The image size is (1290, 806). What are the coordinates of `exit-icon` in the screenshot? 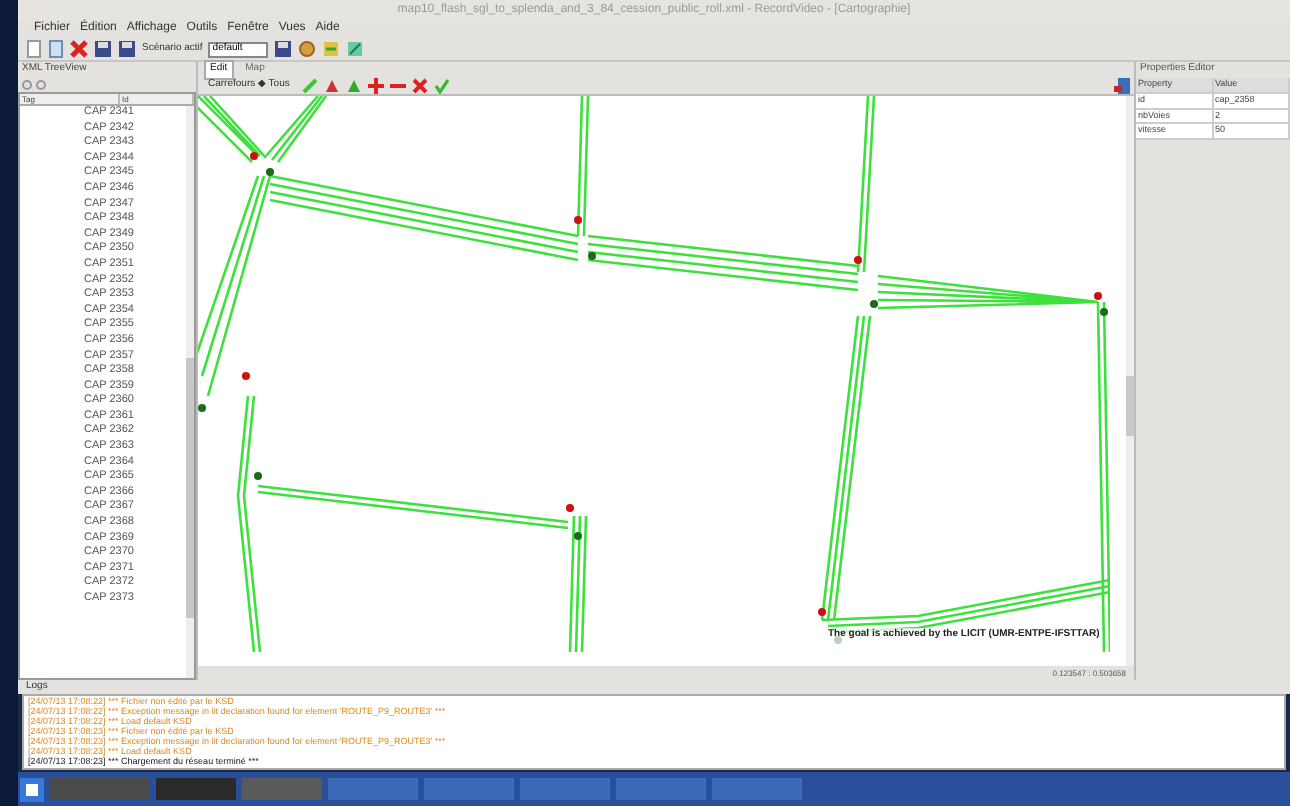 It's located at (1122, 86).